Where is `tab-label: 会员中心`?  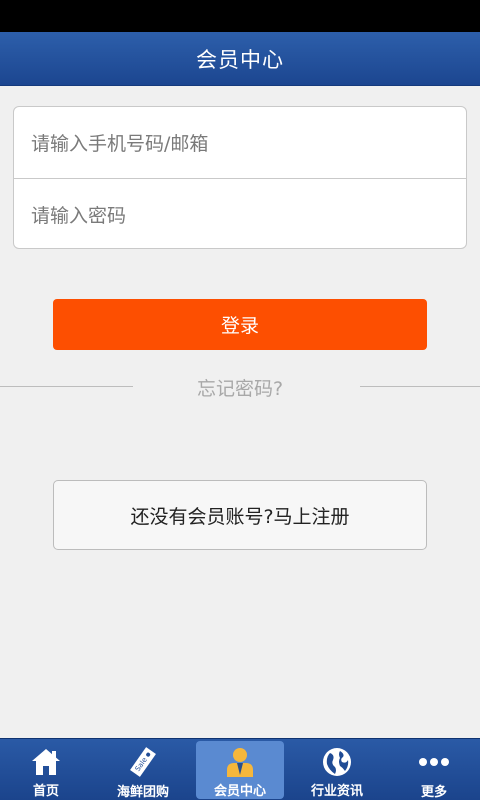
tab-label: 会员中心 is located at coordinates (239, 791).